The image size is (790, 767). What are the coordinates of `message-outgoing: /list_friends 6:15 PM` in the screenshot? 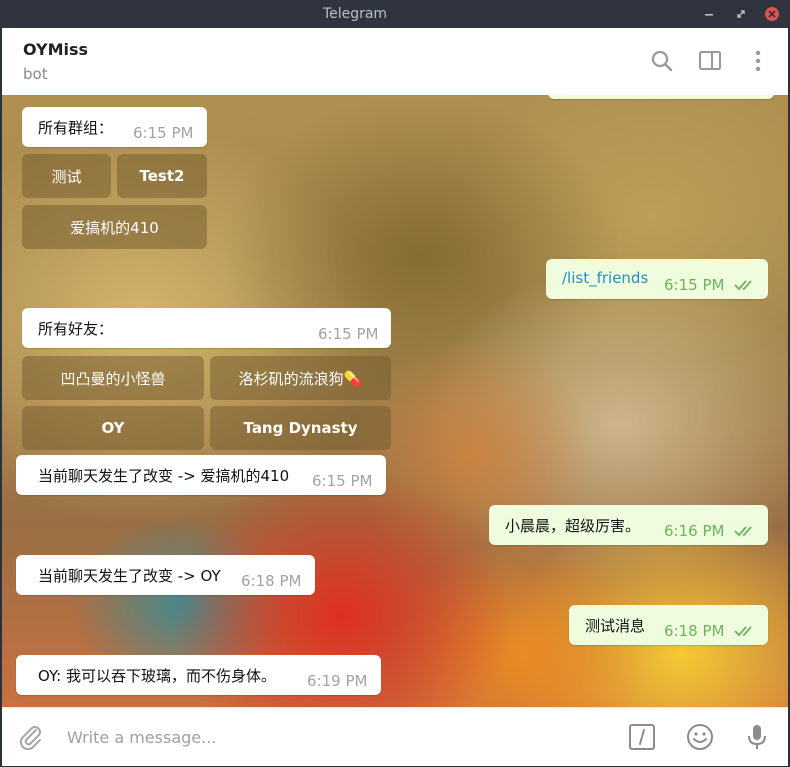 It's located at (657, 279).